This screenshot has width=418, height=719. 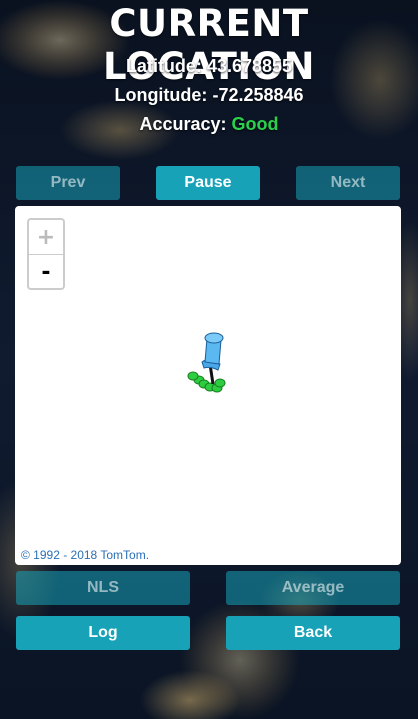 I want to click on zoom-control: + -, so click(x=46, y=254).